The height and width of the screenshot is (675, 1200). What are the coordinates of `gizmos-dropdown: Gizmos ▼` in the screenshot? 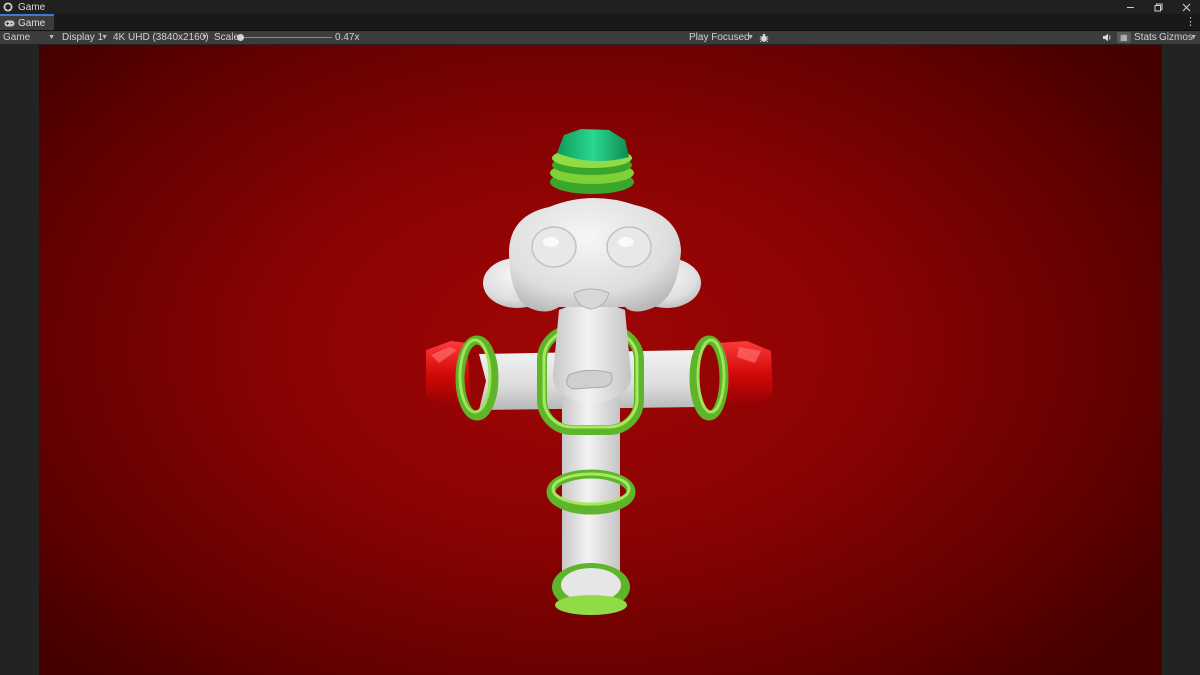 It's located at (1178, 37).